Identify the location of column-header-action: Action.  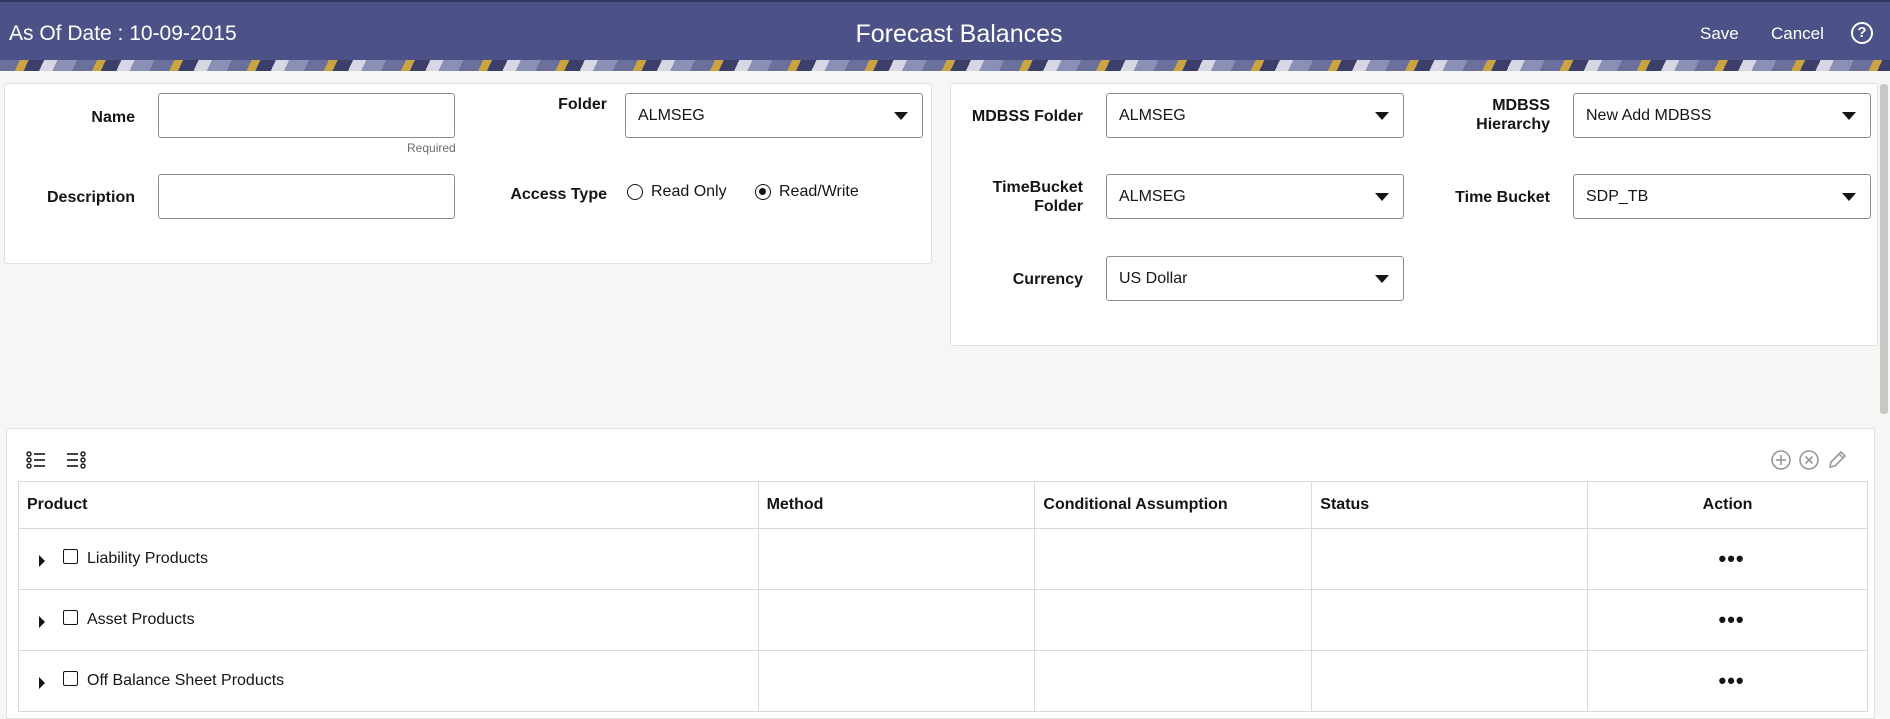
(1727, 505).